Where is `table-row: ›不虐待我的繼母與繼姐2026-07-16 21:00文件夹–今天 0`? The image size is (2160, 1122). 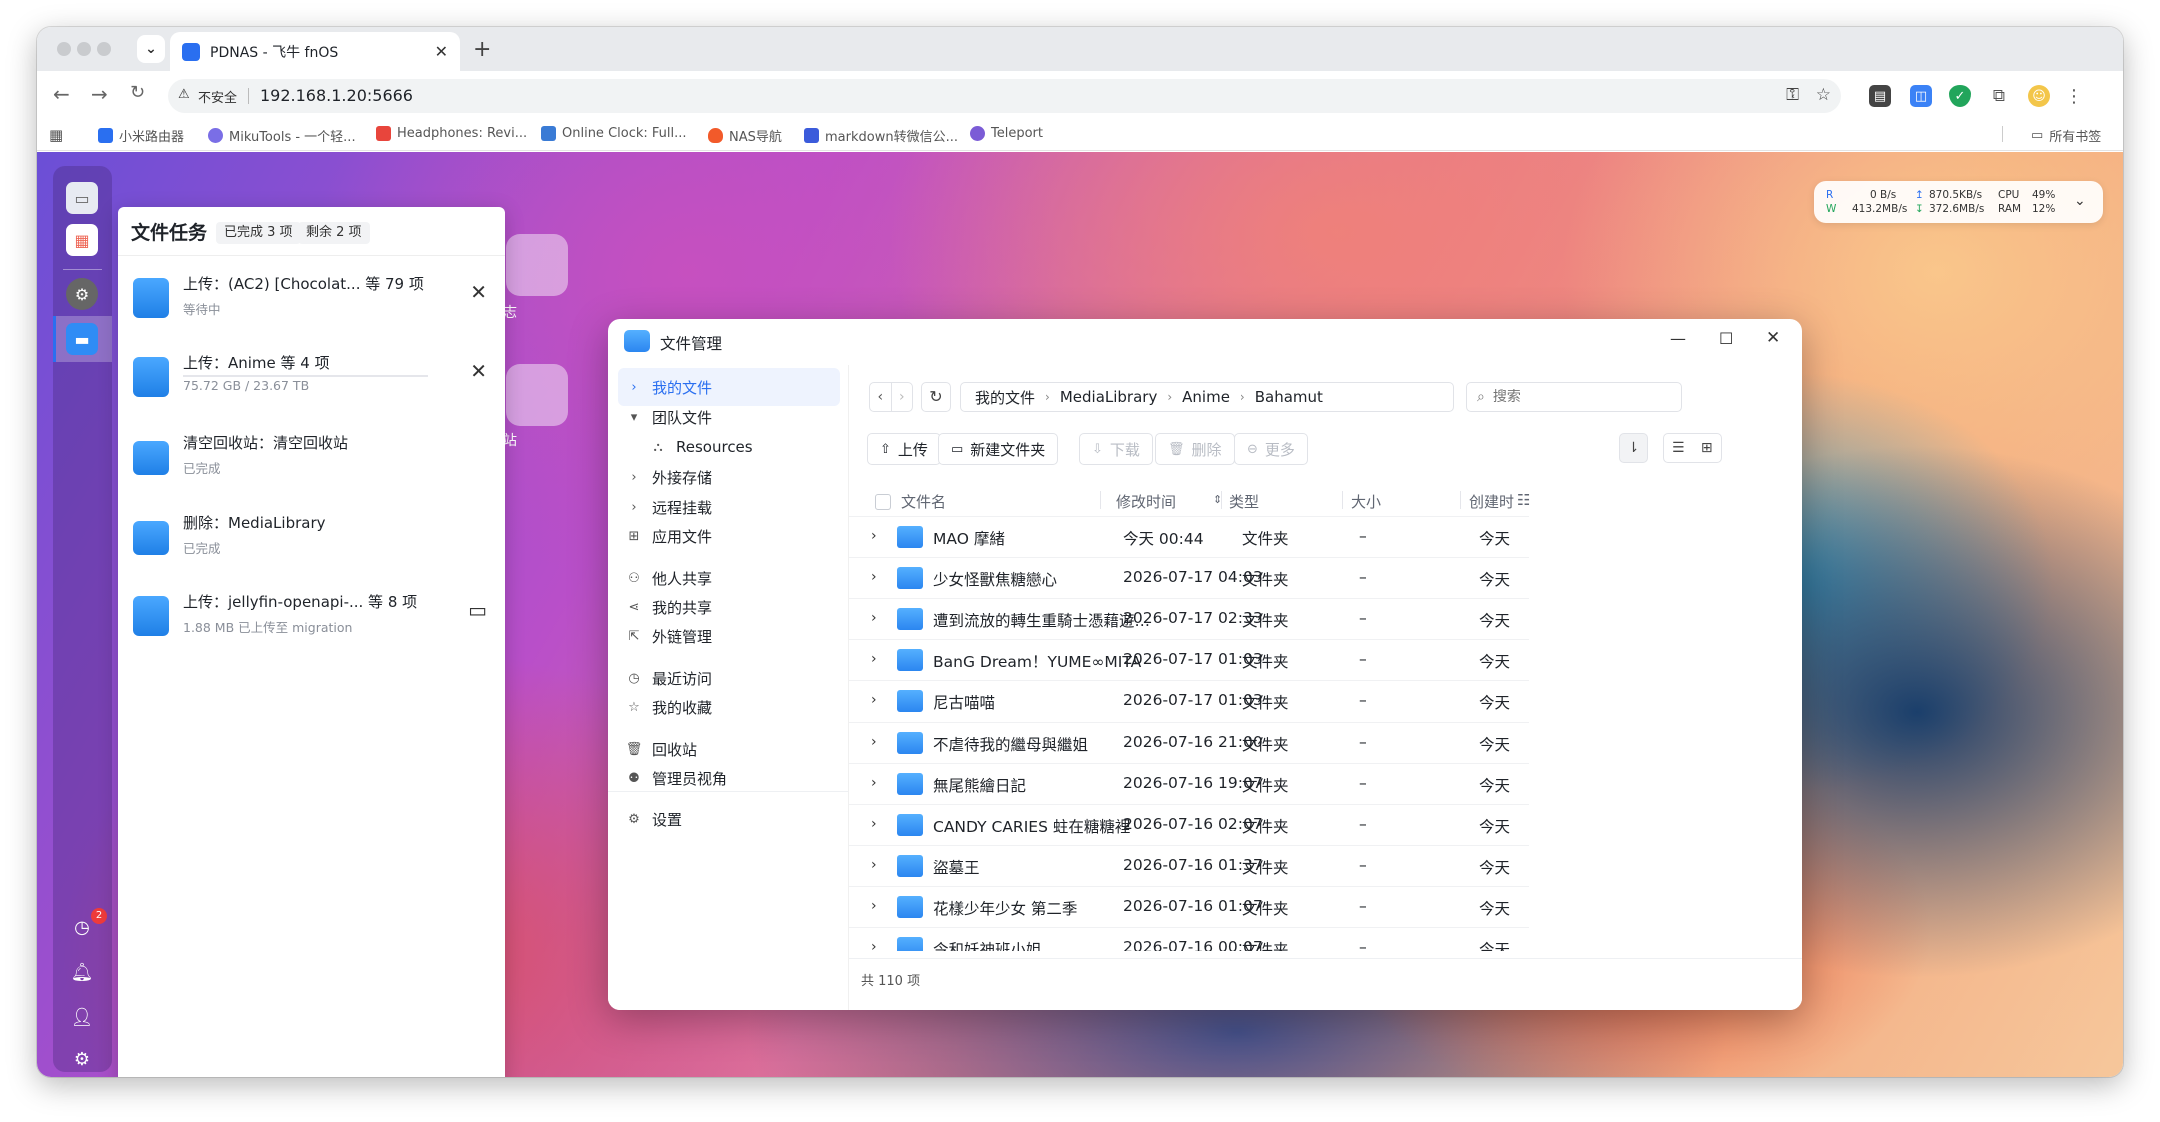 table-row: ›不虐待我的繼母與繼姐2026-07-16 21:00文件夹–今天 0 is located at coordinates (1189, 742).